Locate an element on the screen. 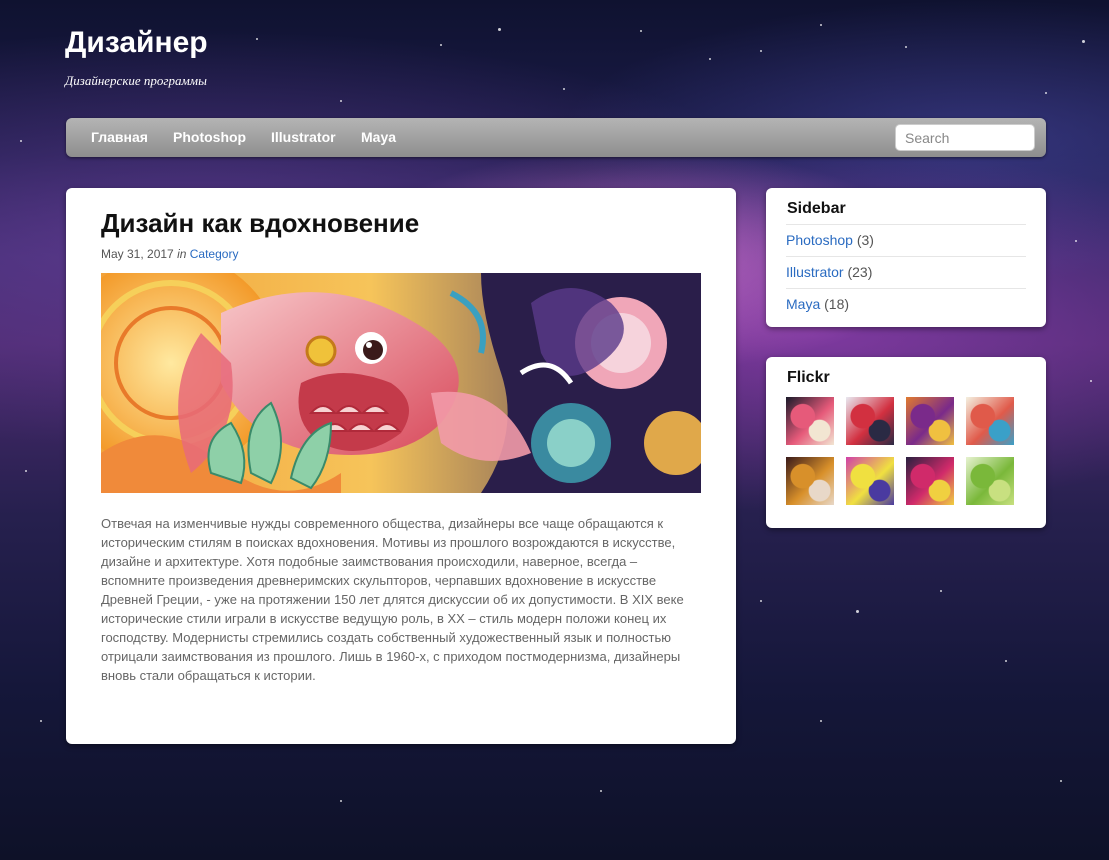 The height and width of the screenshot is (860, 1109). post-title: Дизайн как вдохновение is located at coordinates (260, 223).